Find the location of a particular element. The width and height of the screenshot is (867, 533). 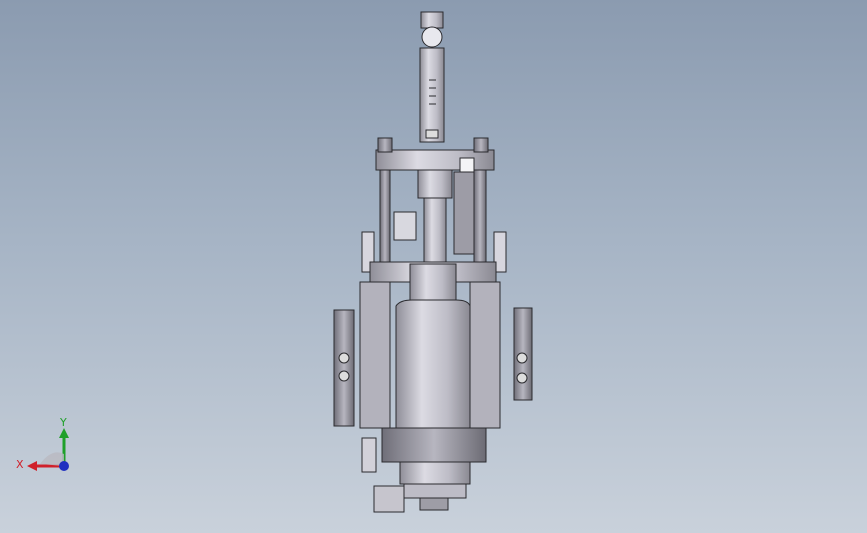

frame-right is located at coordinates (485, 355).